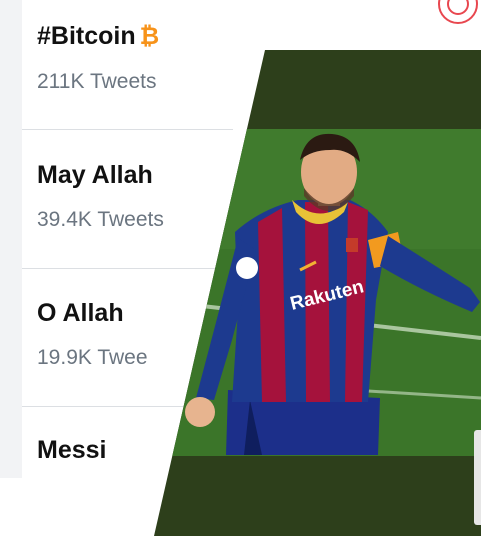 Image resolution: width=481 pixels, height=536 pixels. What do you see at coordinates (458, 12) in the screenshot?
I see `target-icon` at bounding box center [458, 12].